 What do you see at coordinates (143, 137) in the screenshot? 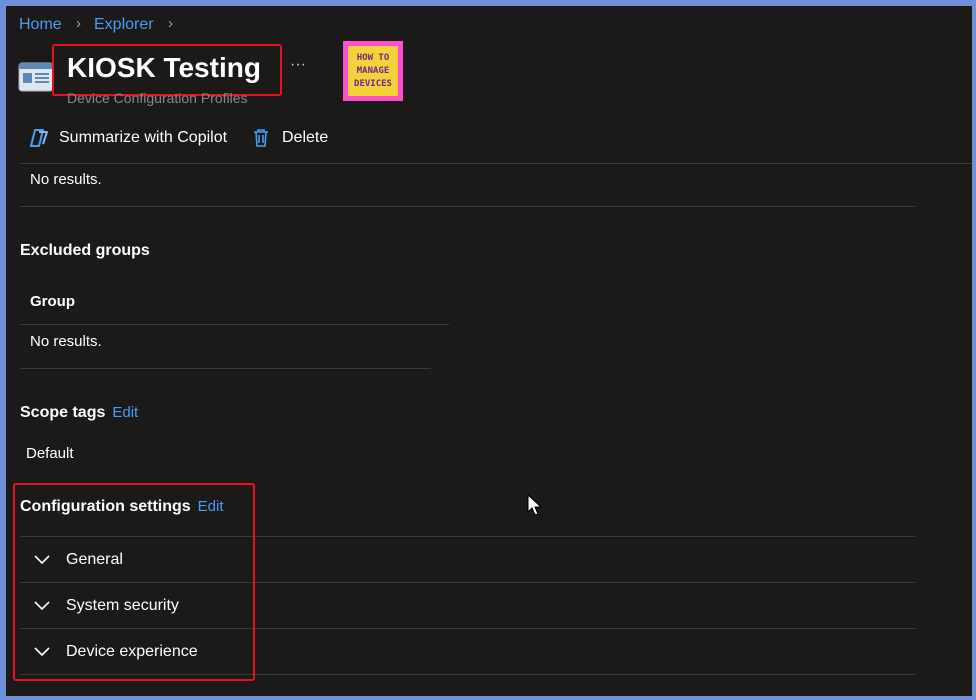
I see `summarize-label: Summarize with Copilot` at bounding box center [143, 137].